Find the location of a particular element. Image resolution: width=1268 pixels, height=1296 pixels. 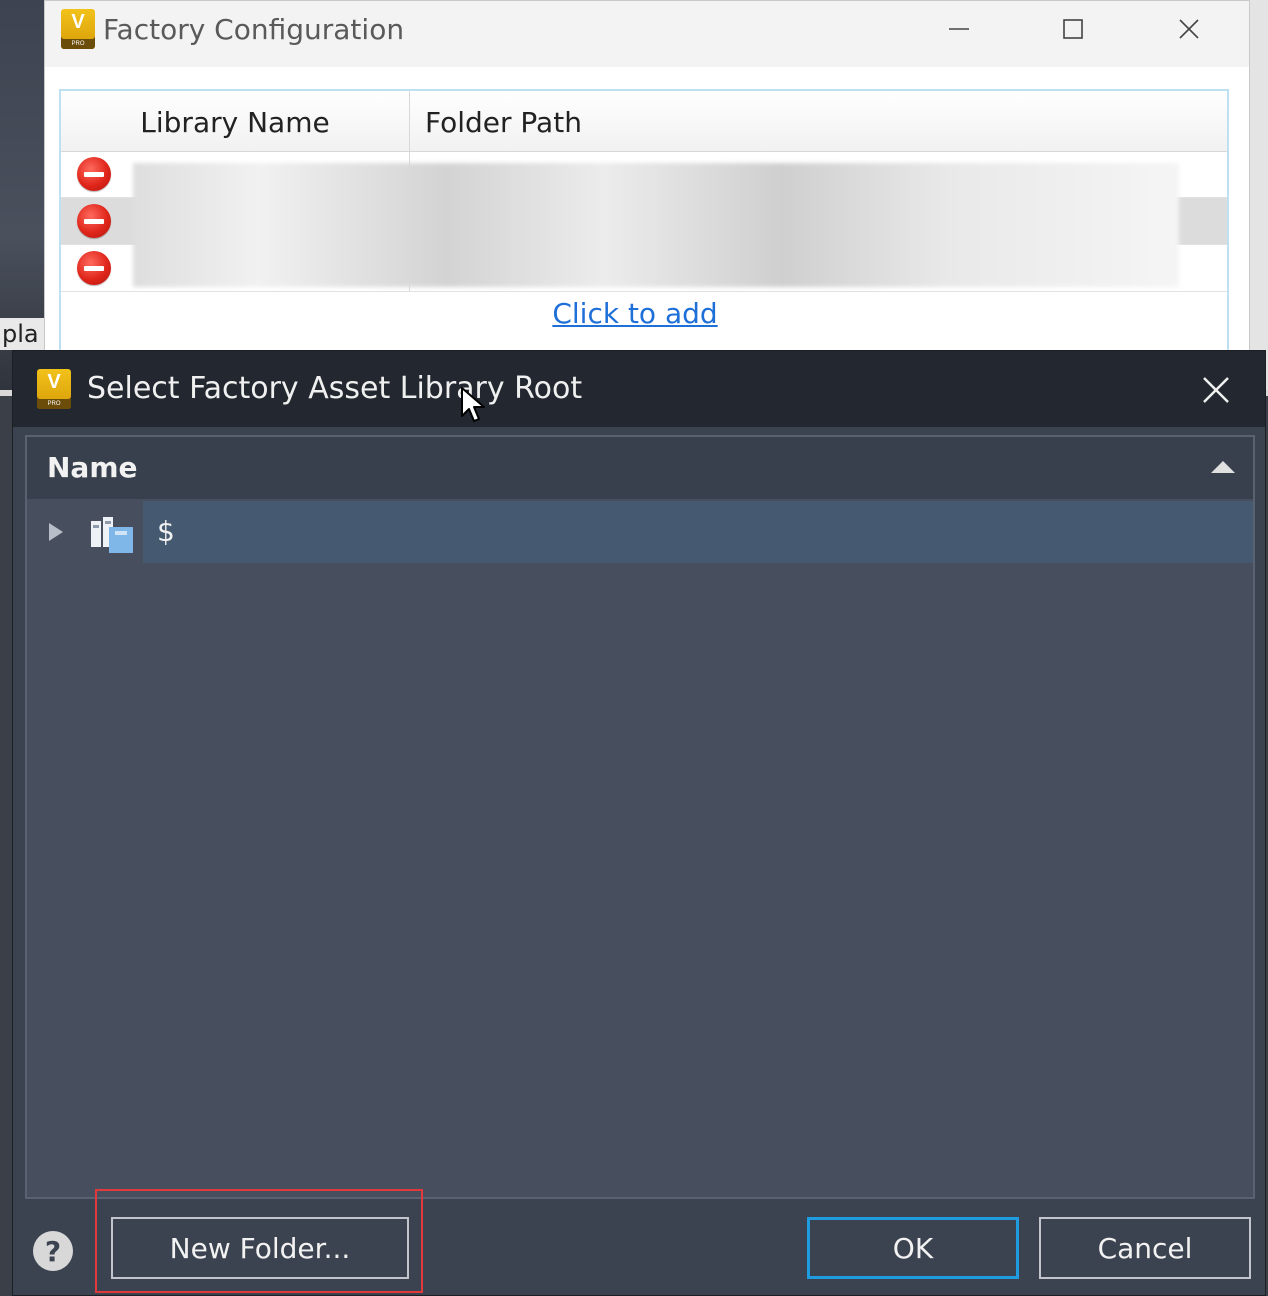

maximize-button is located at coordinates (1073, 29).